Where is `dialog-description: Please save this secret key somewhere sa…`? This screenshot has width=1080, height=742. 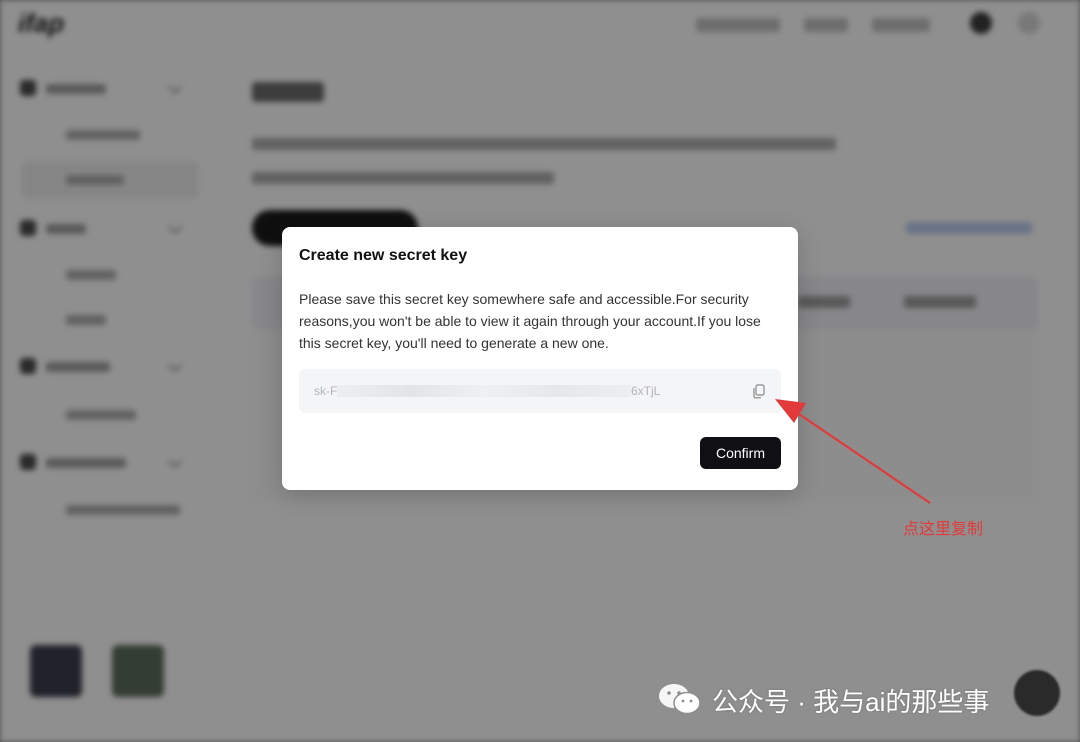
dialog-description: Please save this secret key somewhere sa… is located at coordinates (530, 321).